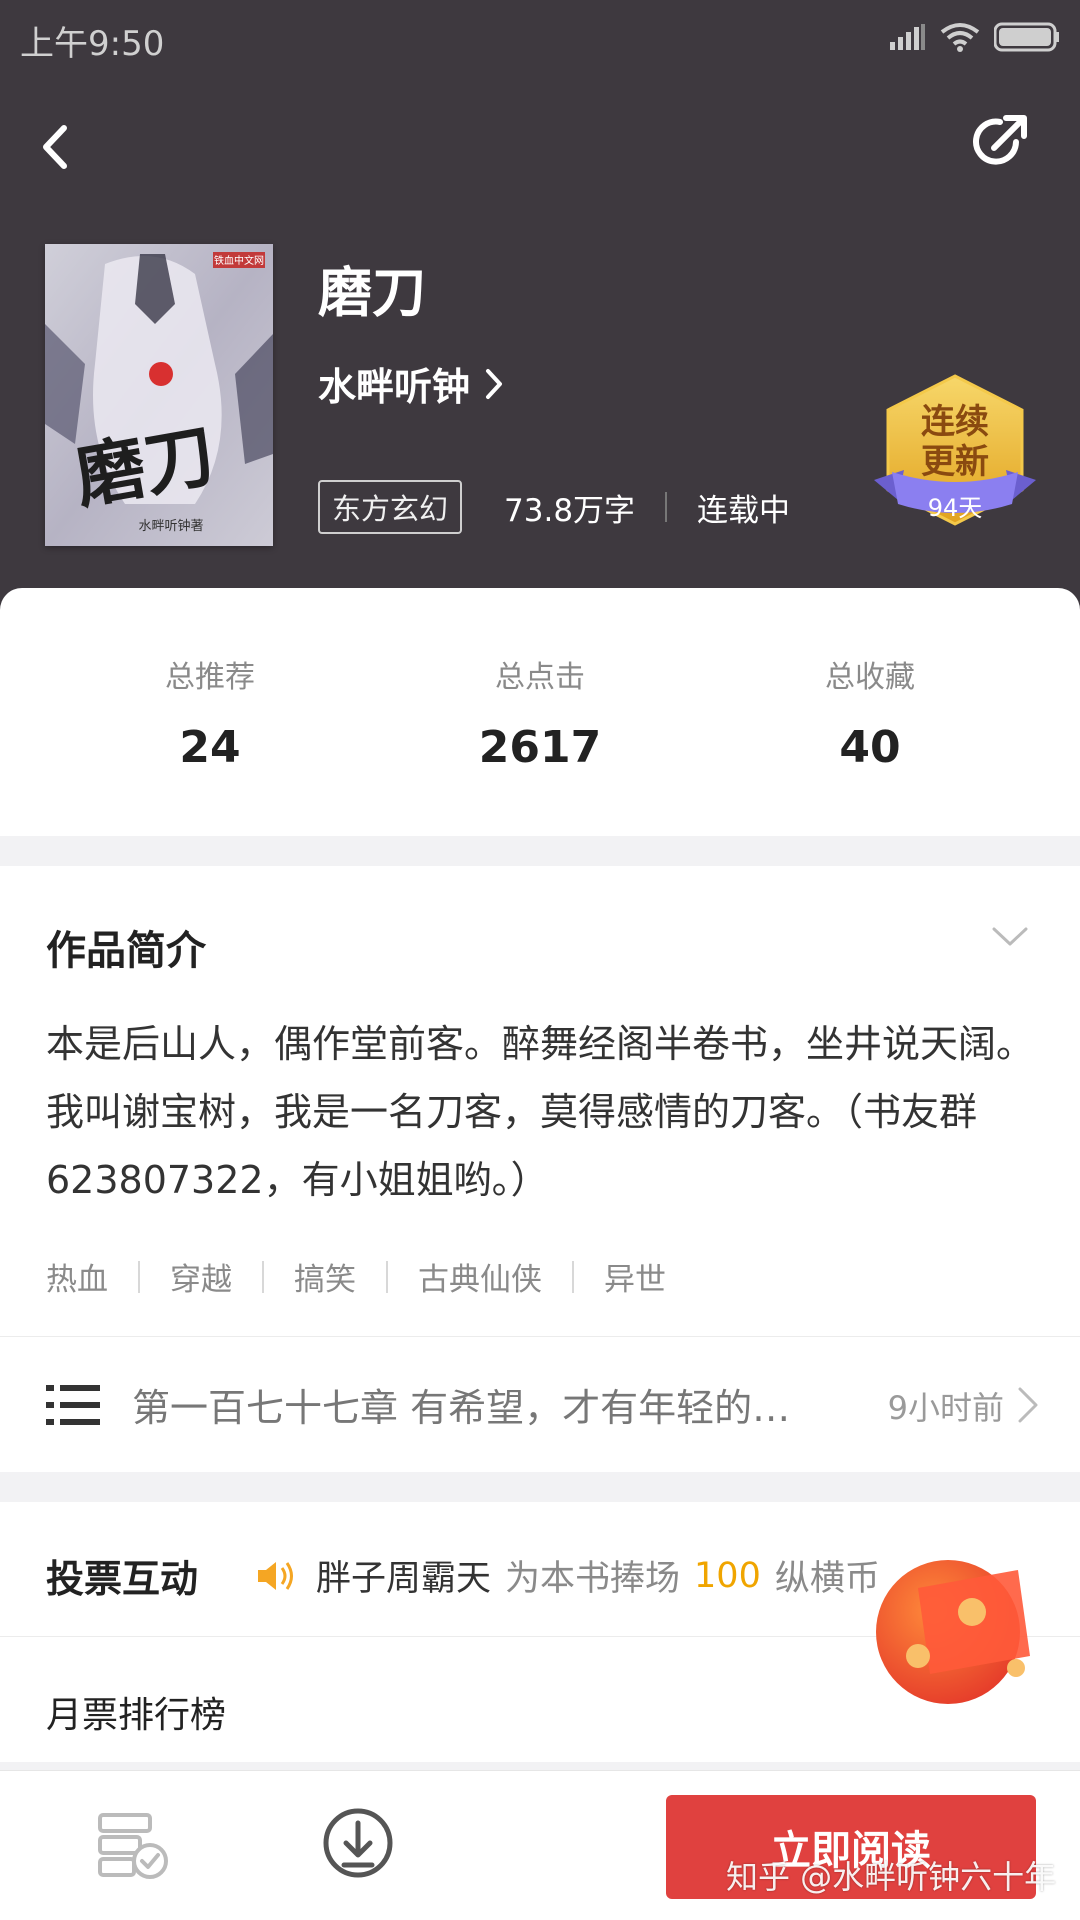 The width and height of the screenshot is (1080, 1920). What do you see at coordinates (953, 1632) in the screenshot?
I see `red-packet-icon` at bounding box center [953, 1632].